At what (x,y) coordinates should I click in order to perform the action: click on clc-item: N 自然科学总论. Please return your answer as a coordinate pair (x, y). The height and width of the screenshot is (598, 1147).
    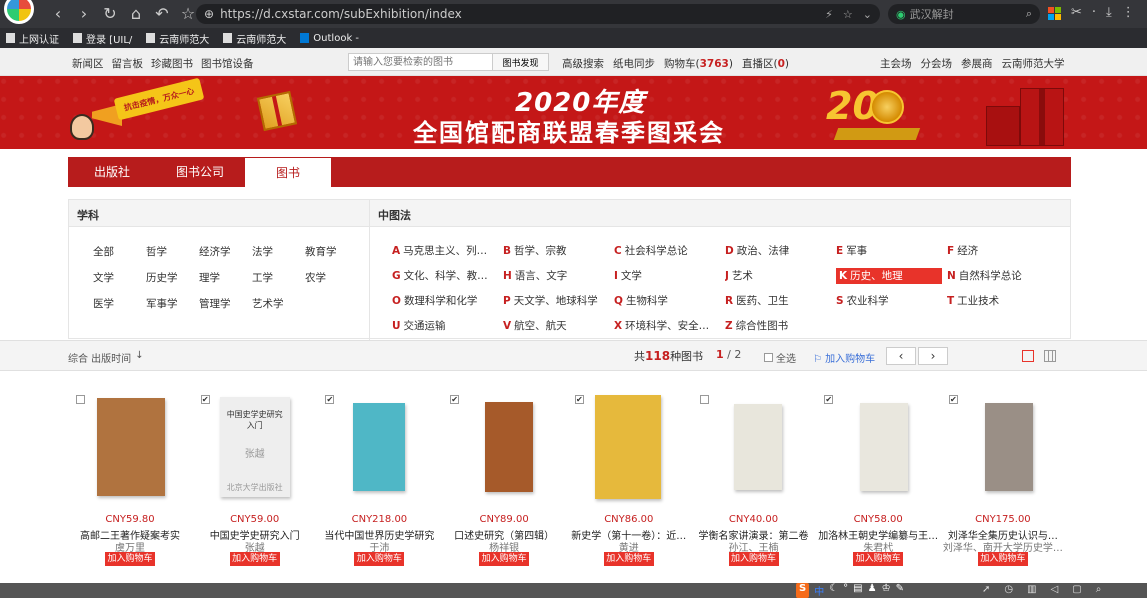
    Looking at the image, I should click on (1002, 276).